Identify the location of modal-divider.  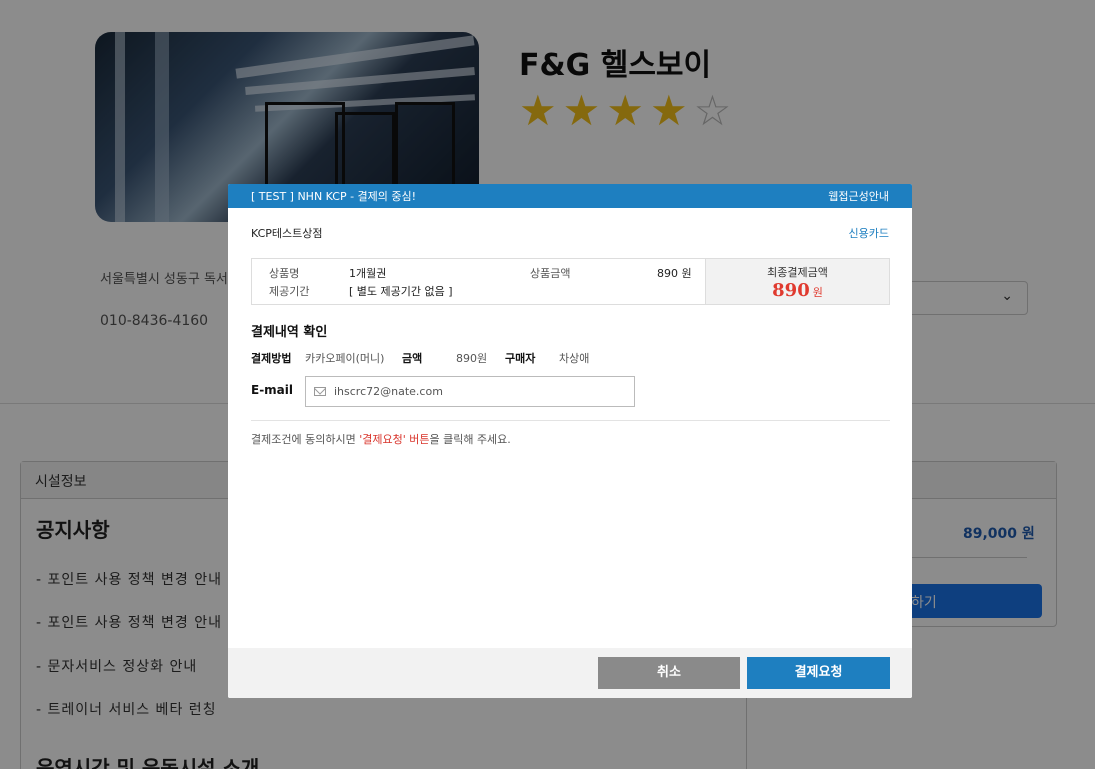
(570, 420).